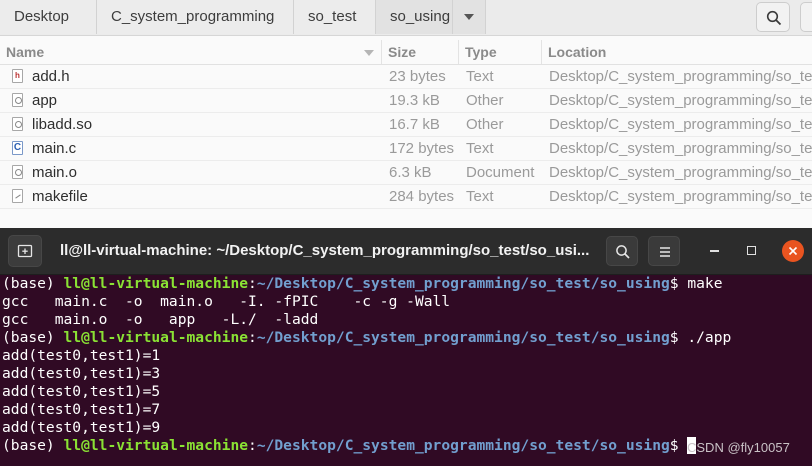  I want to click on search-button, so click(773, 17).